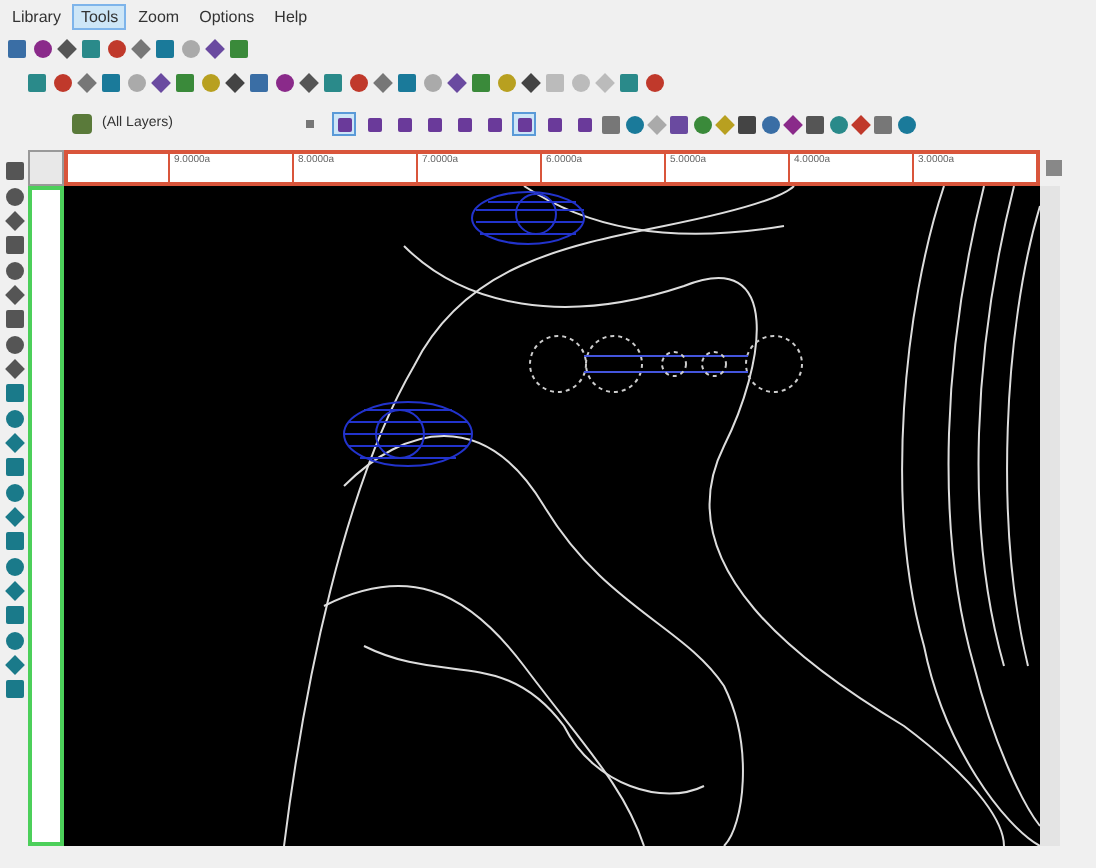  I want to click on menu-item: Zoom, so click(159, 16).